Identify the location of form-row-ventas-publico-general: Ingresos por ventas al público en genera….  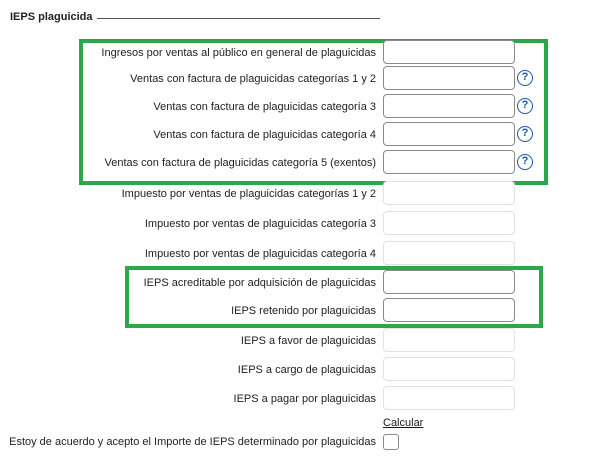
(298, 53).